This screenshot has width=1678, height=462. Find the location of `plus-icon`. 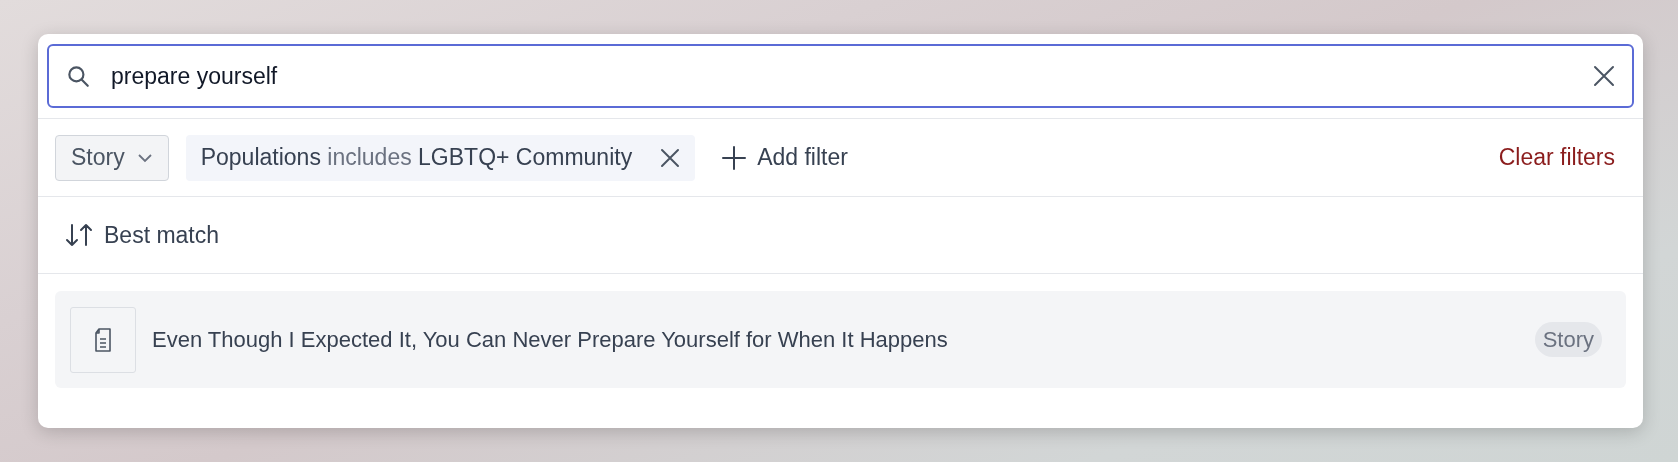

plus-icon is located at coordinates (734, 157).